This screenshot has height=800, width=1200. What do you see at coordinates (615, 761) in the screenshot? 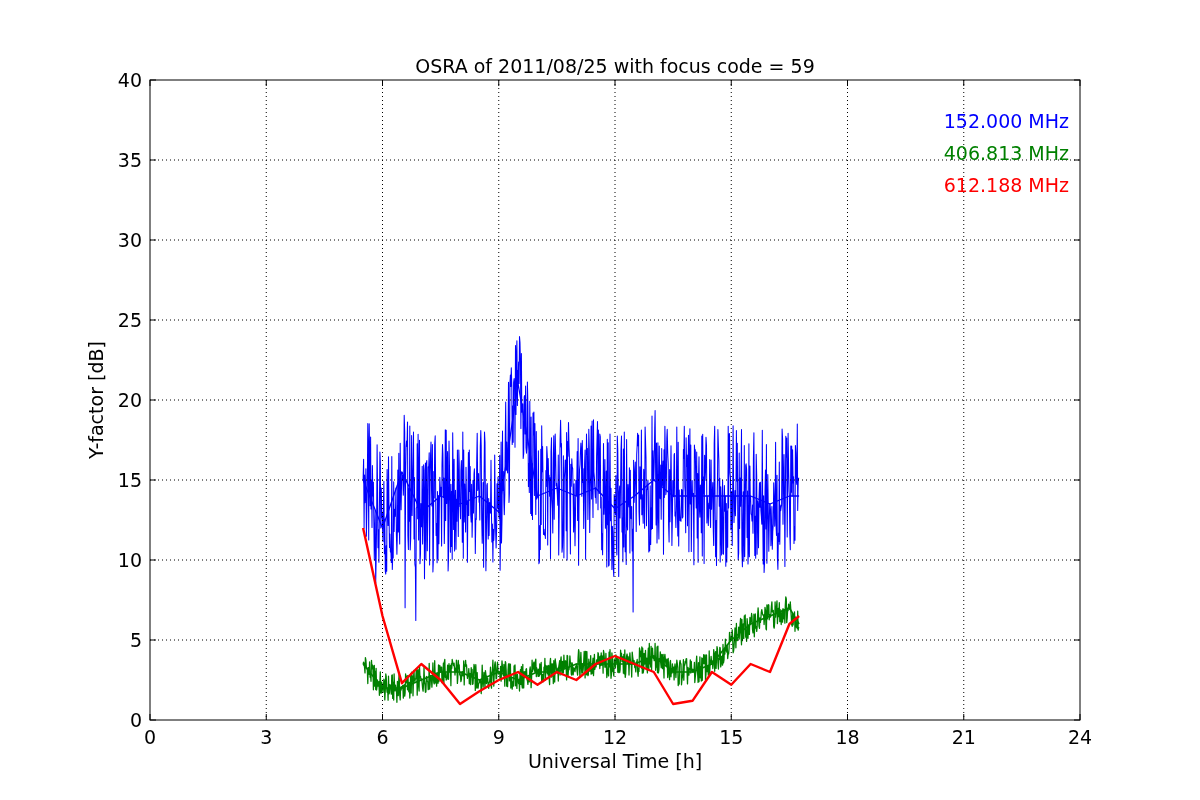
I see `x-axis-label: Universal Time [h]` at bounding box center [615, 761].